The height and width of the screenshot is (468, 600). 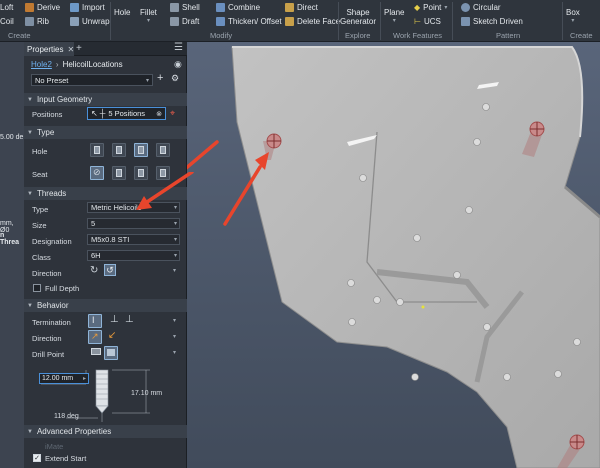 I want to click on sketch-driven-button: Sketch Driven, so click(x=492, y=21).